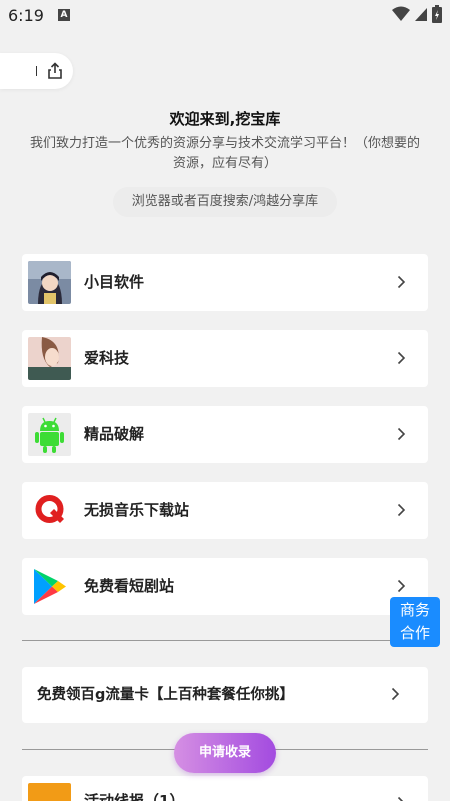 The image size is (450, 801). What do you see at coordinates (49, 358) in the screenshot?
I see `portrait-photo-icon` at bounding box center [49, 358].